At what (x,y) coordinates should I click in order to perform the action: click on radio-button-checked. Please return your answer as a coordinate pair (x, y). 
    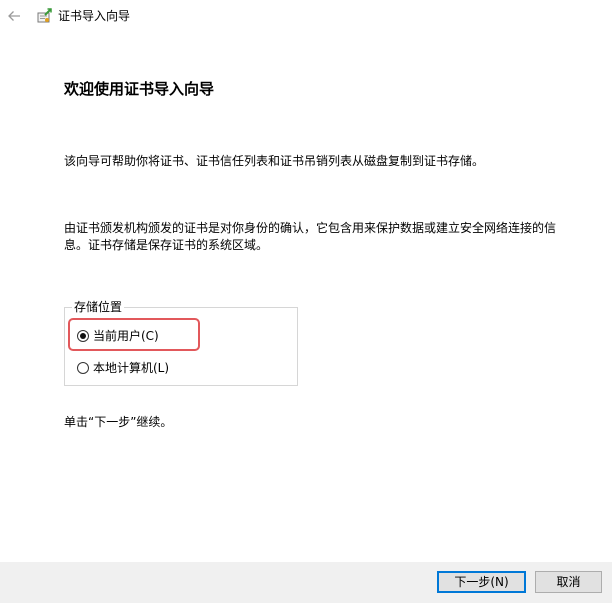
    Looking at the image, I should click on (83, 336).